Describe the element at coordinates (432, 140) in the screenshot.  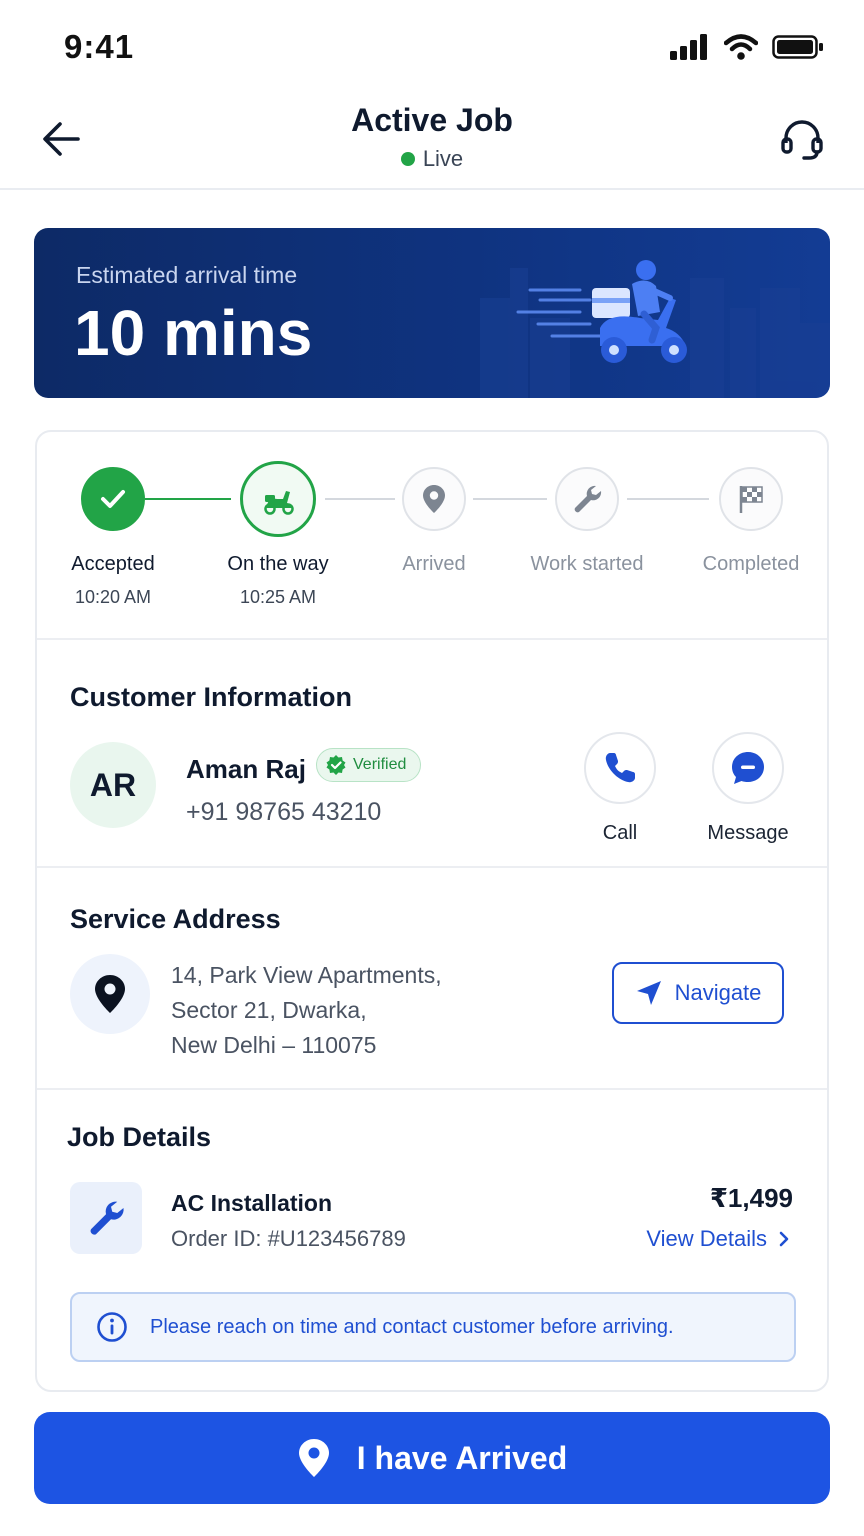
I see `header-bar: Active Job Live` at that location.